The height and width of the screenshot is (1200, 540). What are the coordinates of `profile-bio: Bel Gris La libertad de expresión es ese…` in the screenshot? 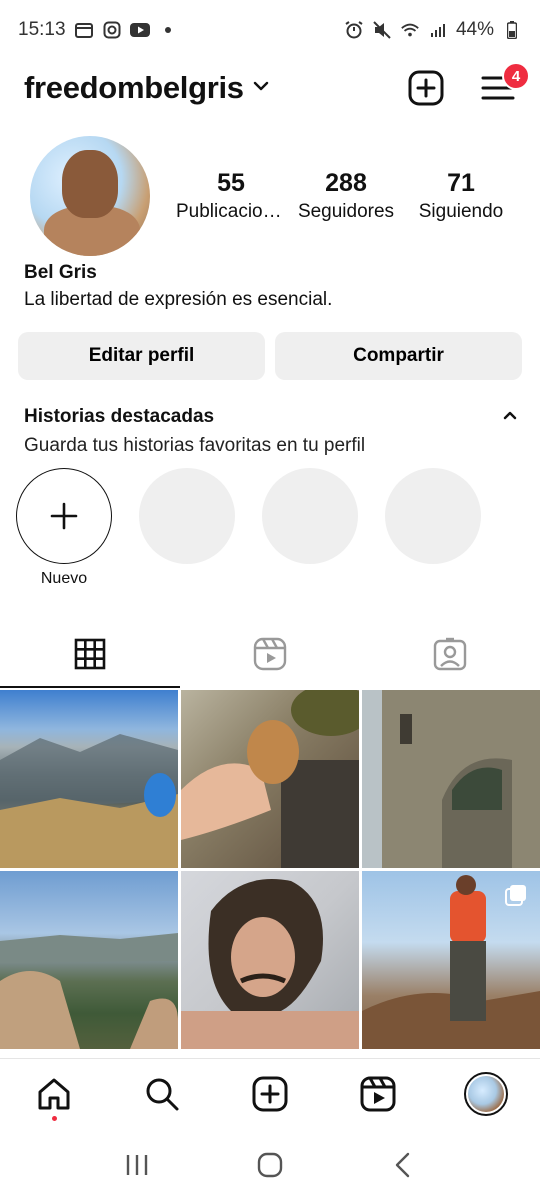 It's located at (274, 287).